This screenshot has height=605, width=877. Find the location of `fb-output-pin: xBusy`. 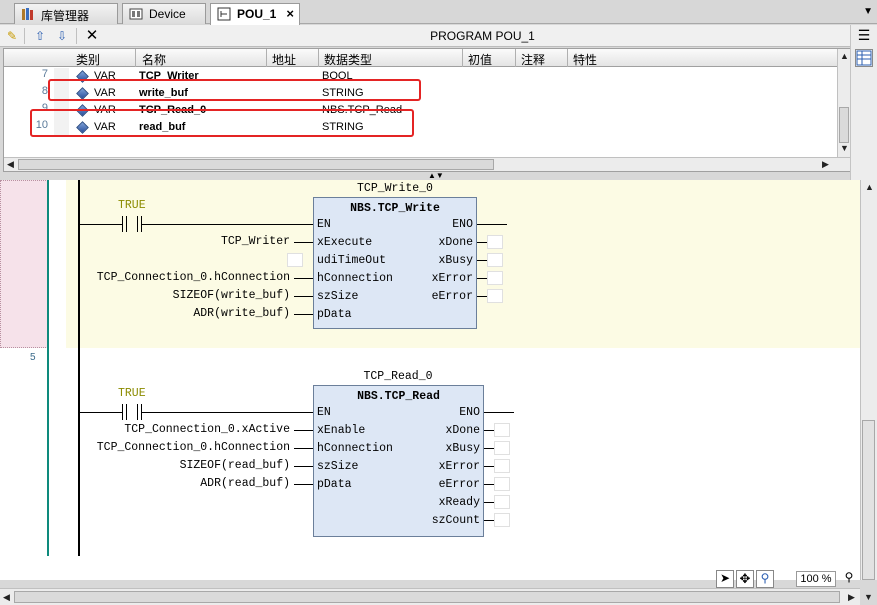

fb-output-pin: xBusy is located at coordinates (462, 448).